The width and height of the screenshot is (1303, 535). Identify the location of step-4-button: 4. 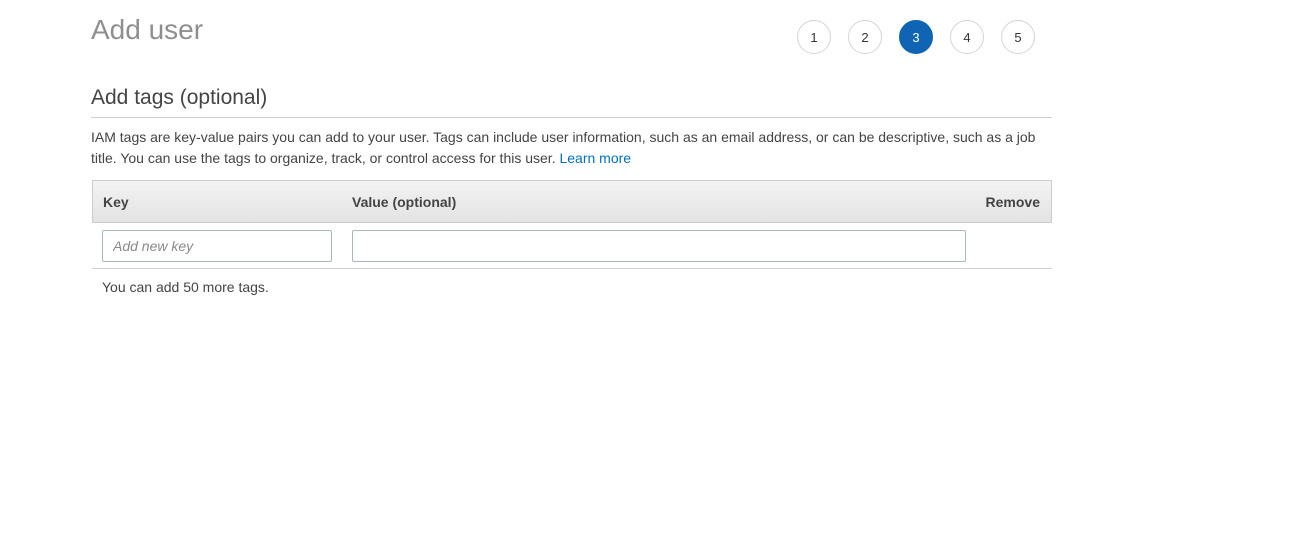
(967, 37).